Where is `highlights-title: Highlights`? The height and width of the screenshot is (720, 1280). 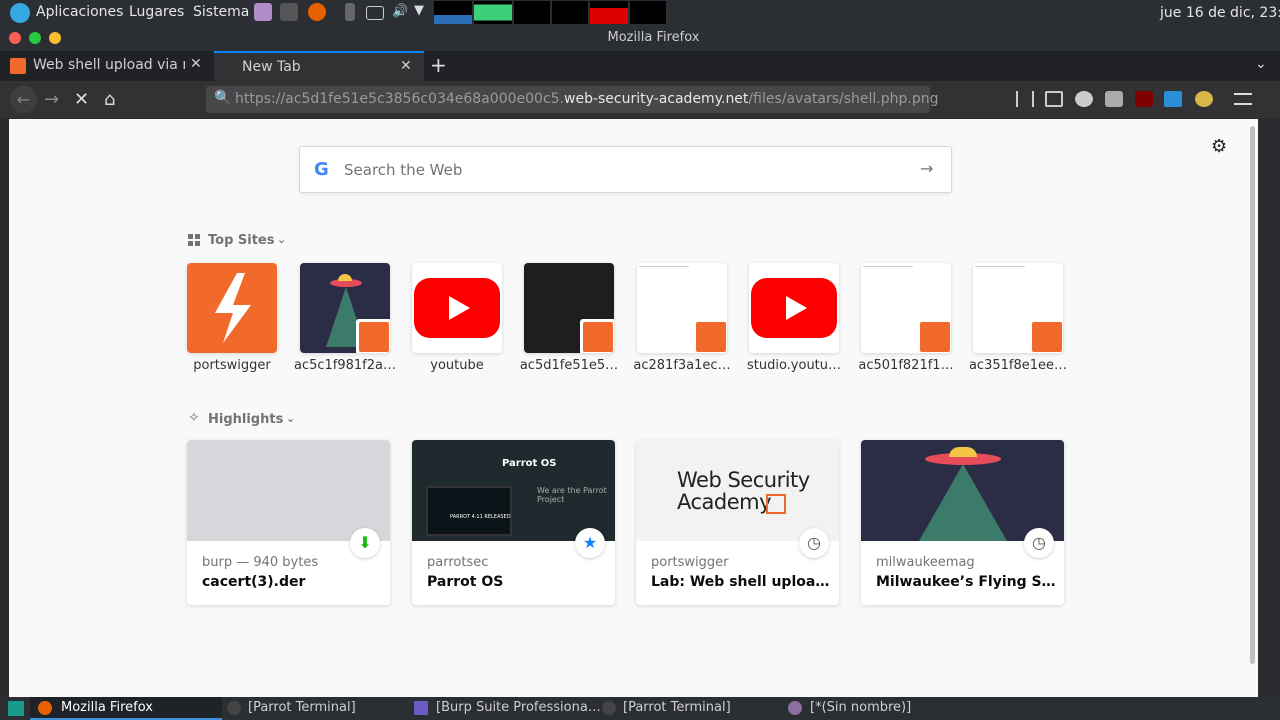 highlights-title: Highlights is located at coordinates (245, 419).